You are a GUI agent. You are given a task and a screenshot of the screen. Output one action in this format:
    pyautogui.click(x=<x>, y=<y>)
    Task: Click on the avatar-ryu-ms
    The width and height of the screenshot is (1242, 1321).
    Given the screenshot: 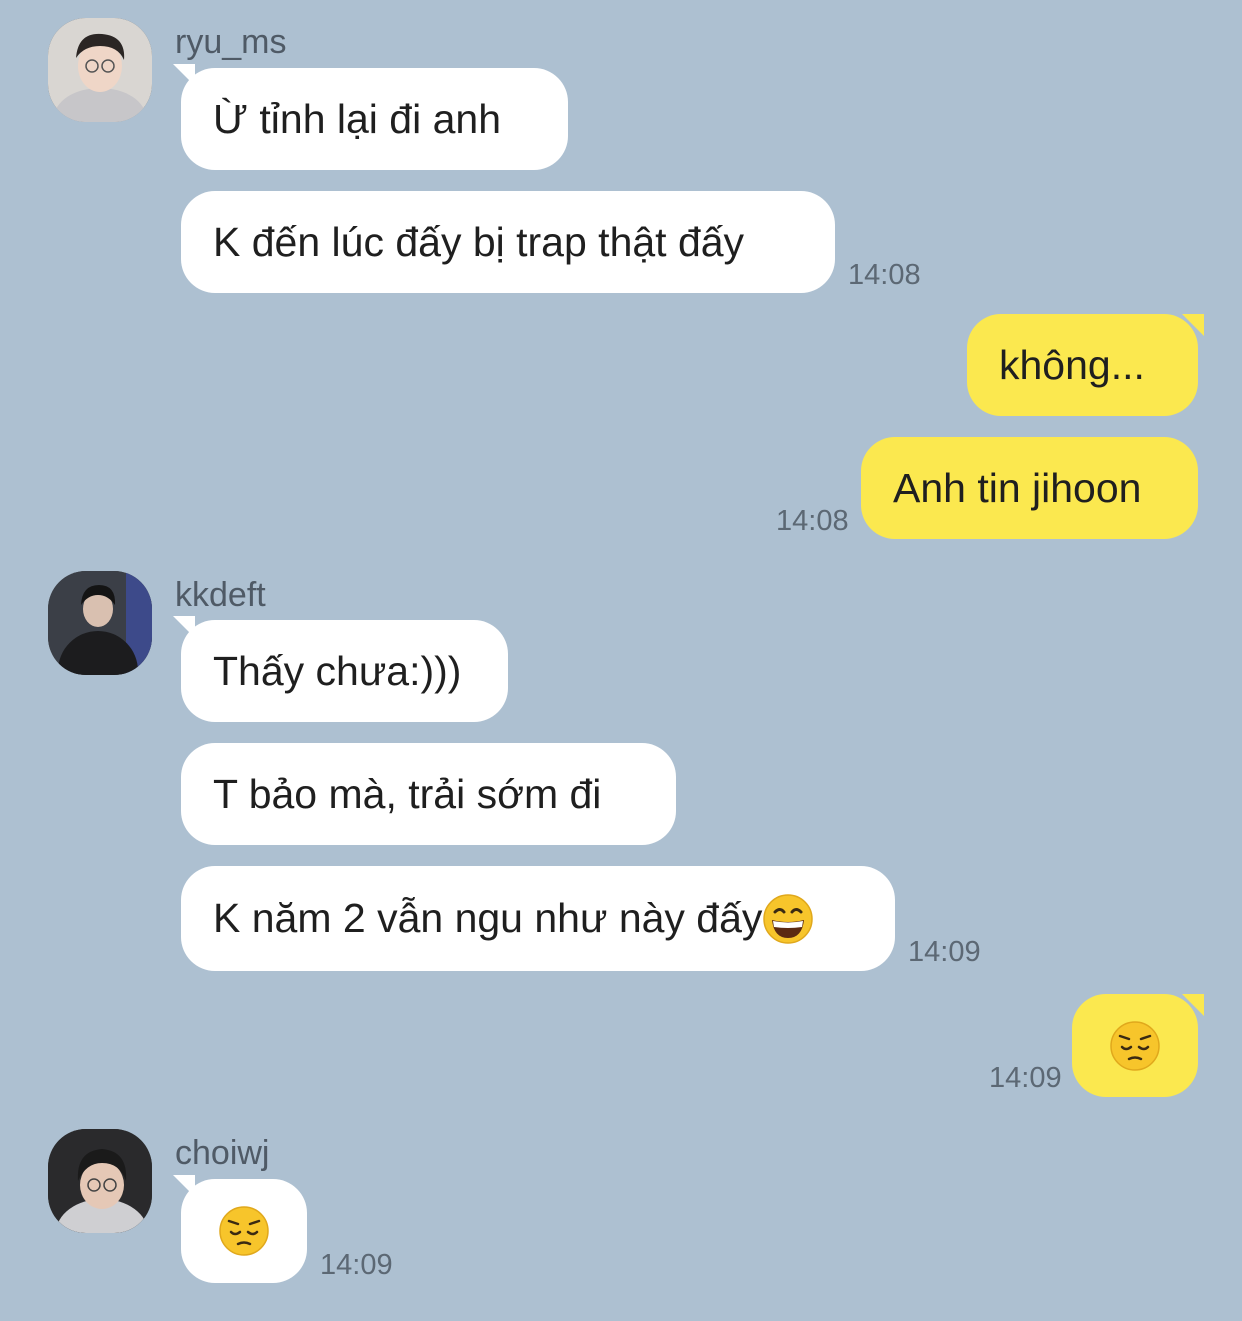 What is the action you would take?
    pyautogui.click(x=100, y=70)
    